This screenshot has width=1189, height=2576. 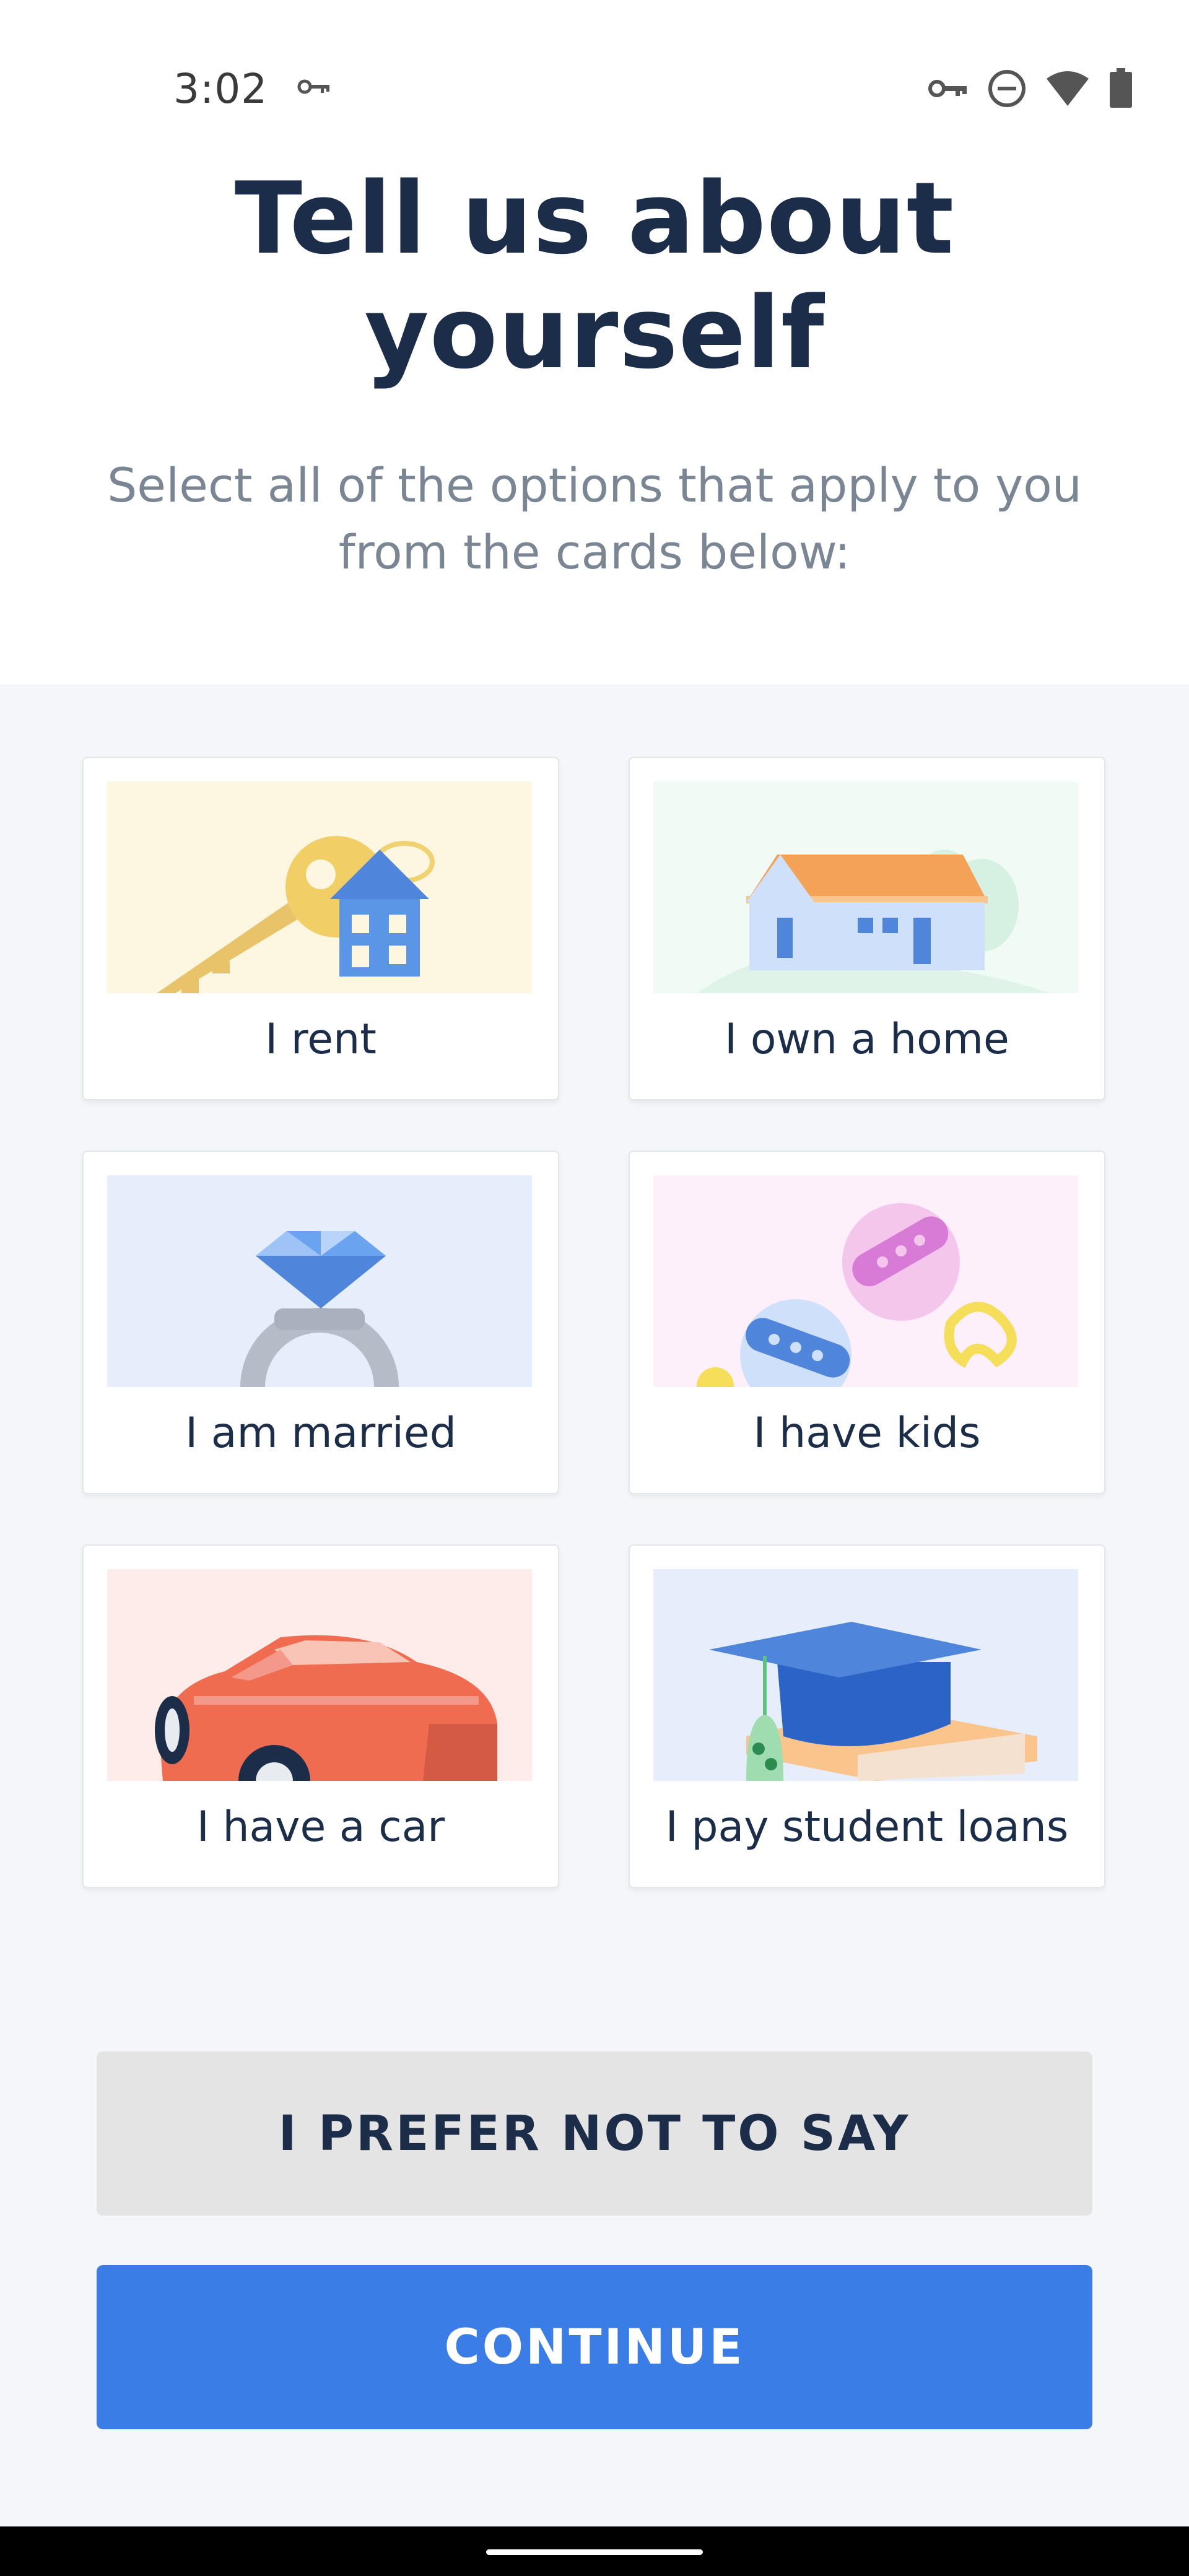 What do you see at coordinates (314, 87) in the screenshot?
I see `vpn-key-icon` at bounding box center [314, 87].